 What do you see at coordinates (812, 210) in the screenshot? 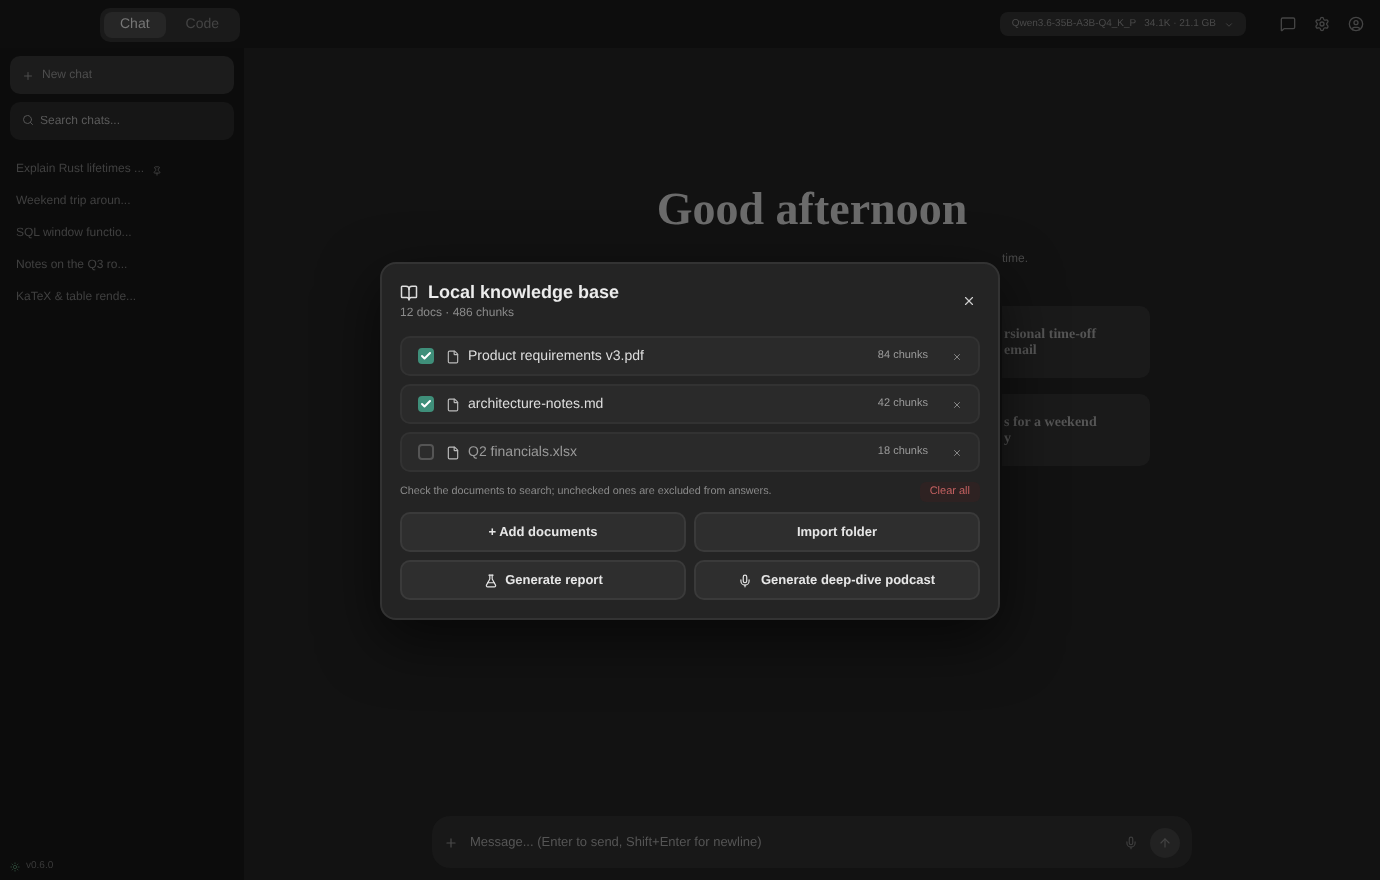
I see `greeting: Good afternoon` at bounding box center [812, 210].